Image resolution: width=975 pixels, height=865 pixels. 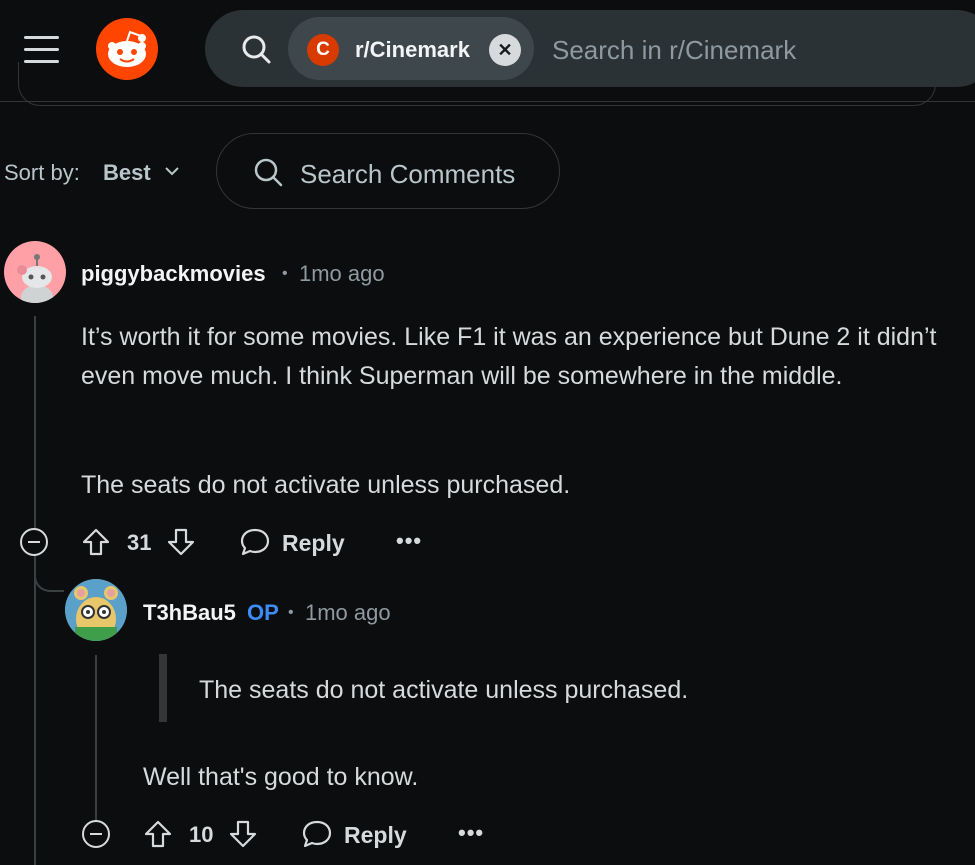 I want to click on sort-label: Sort by:, so click(x=42, y=172).